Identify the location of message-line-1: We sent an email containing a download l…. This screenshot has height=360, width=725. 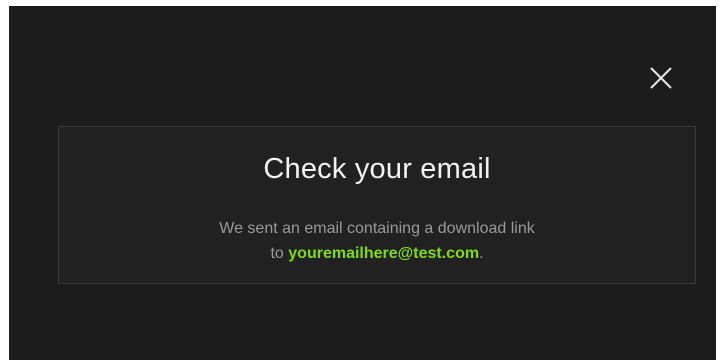
(377, 228).